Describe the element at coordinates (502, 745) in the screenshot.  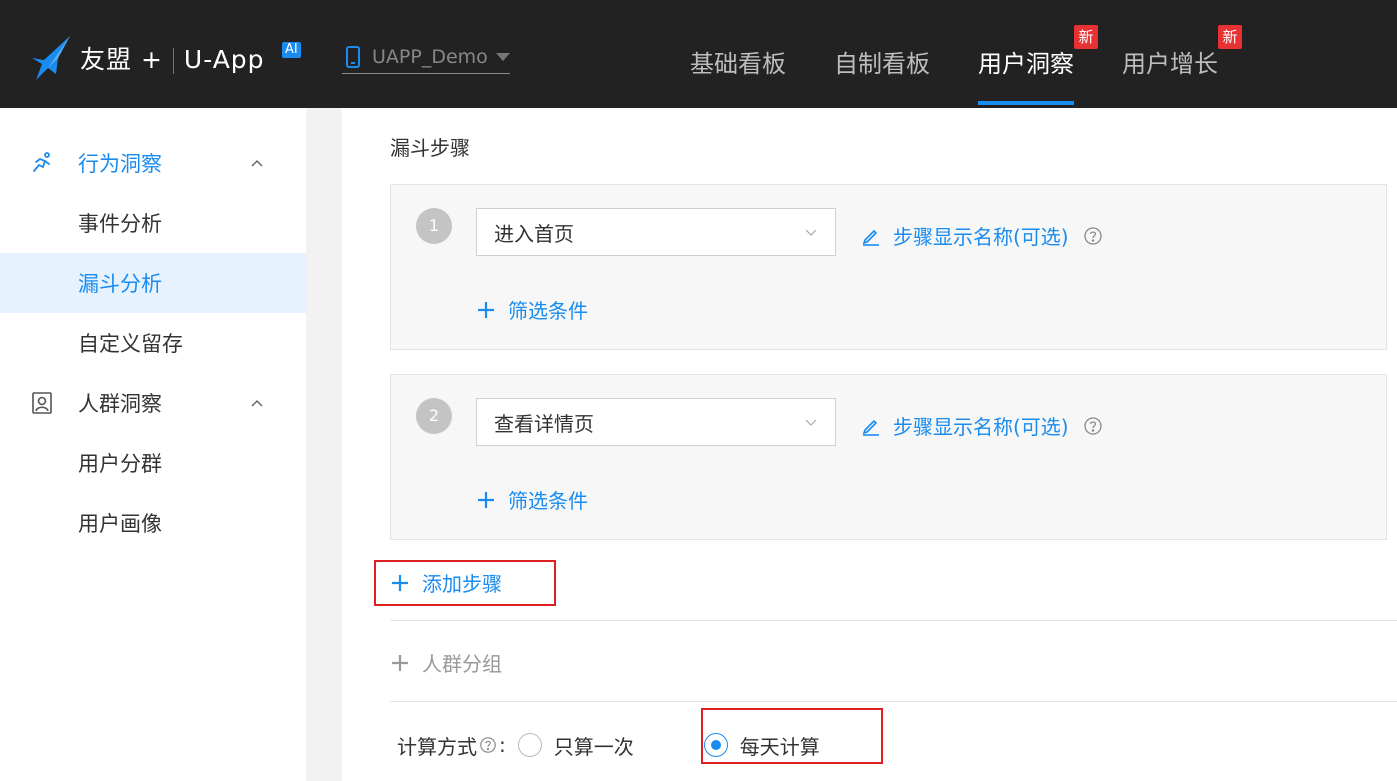
I see `calc-method-colon: :` at that location.